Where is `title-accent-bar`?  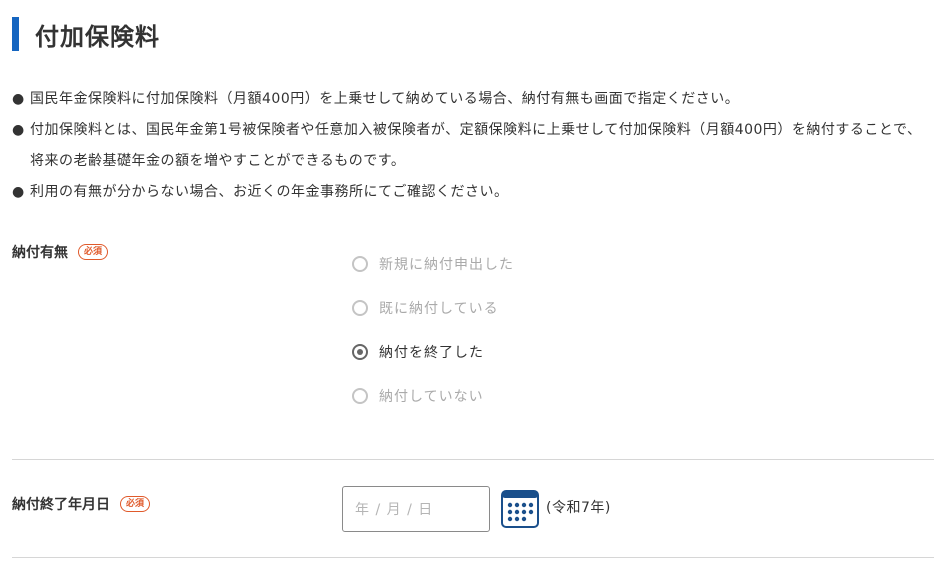 title-accent-bar is located at coordinates (15, 34).